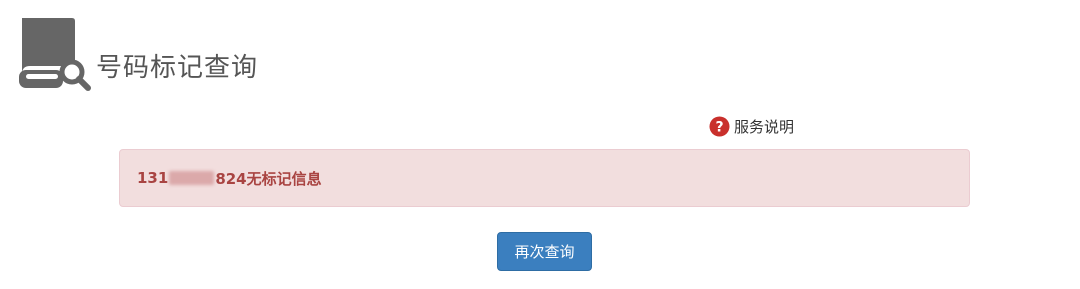 This screenshot has height=289, width=1080. What do you see at coordinates (153, 178) in the screenshot?
I see `phone-prefix: 131` at bounding box center [153, 178].